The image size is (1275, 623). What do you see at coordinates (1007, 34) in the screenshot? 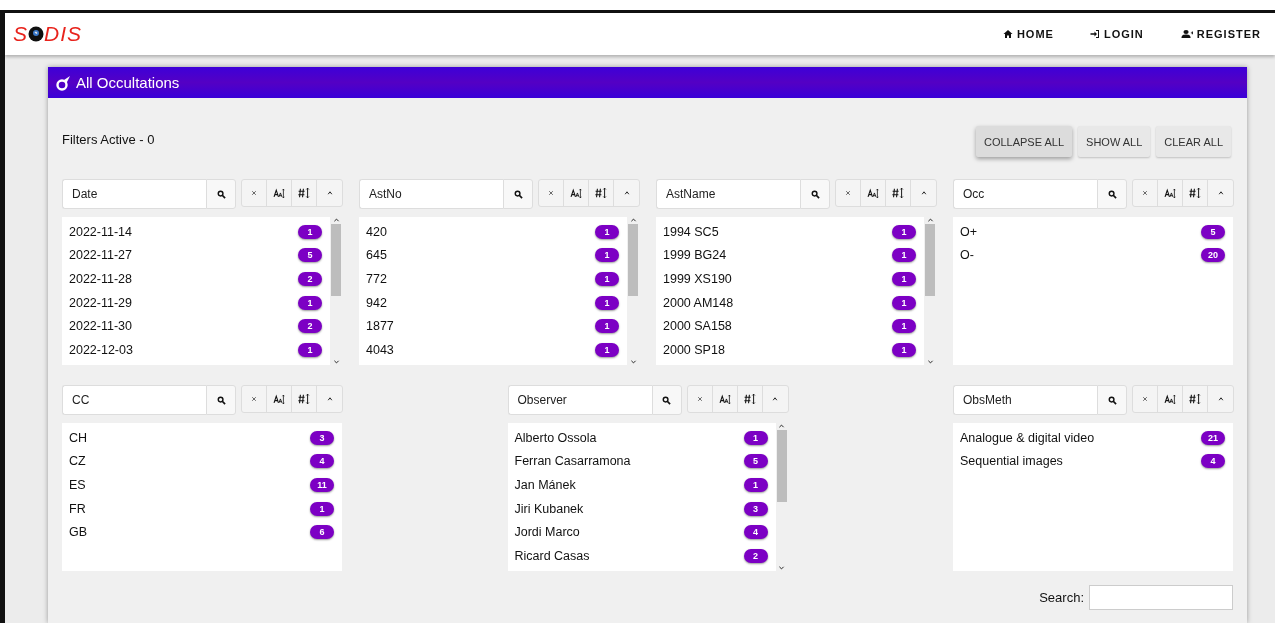
I see `home-icon` at bounding box center [1007, 34].